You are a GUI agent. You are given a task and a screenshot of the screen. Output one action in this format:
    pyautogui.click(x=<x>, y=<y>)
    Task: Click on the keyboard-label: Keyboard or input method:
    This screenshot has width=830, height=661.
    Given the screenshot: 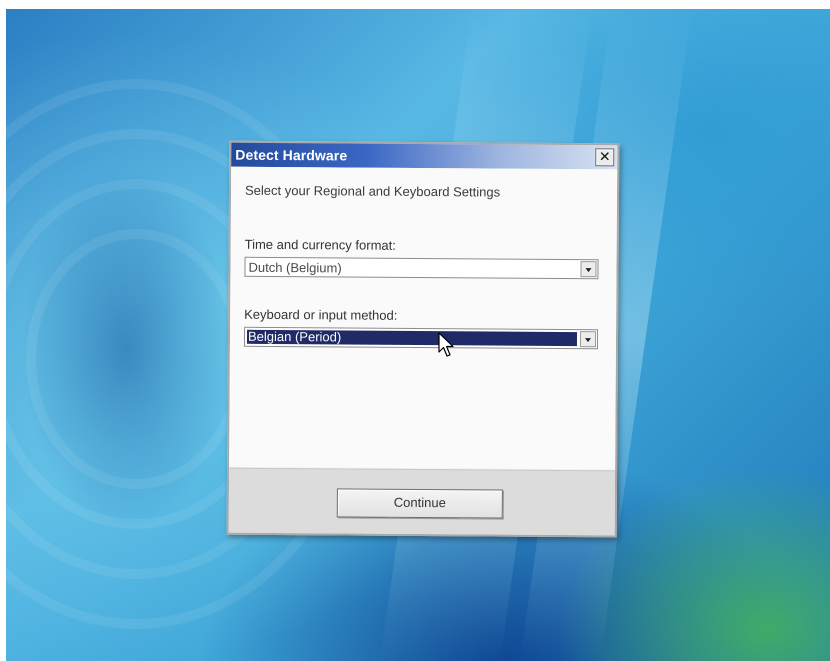 What is the action you would take?
    pyautogui.click(x=321, y=314)
    